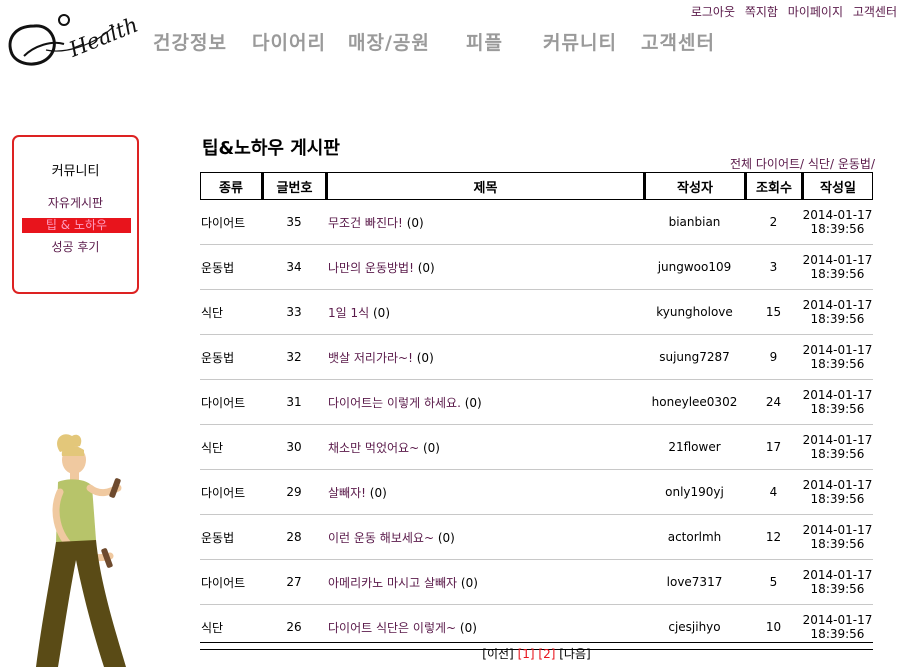 This screenshot has height=671, width=915. What do you see at coordinates (101, 33) in the screenshot?
I see `logo-graphic: Health Club` at bounding box center [101, 33].